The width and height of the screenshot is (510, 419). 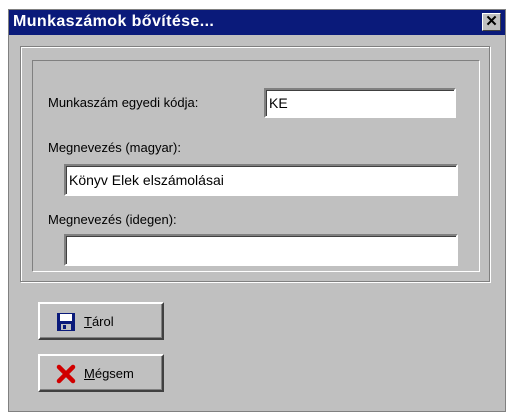 I want to click on save-button: Tárol, so click(x=101, y=321).